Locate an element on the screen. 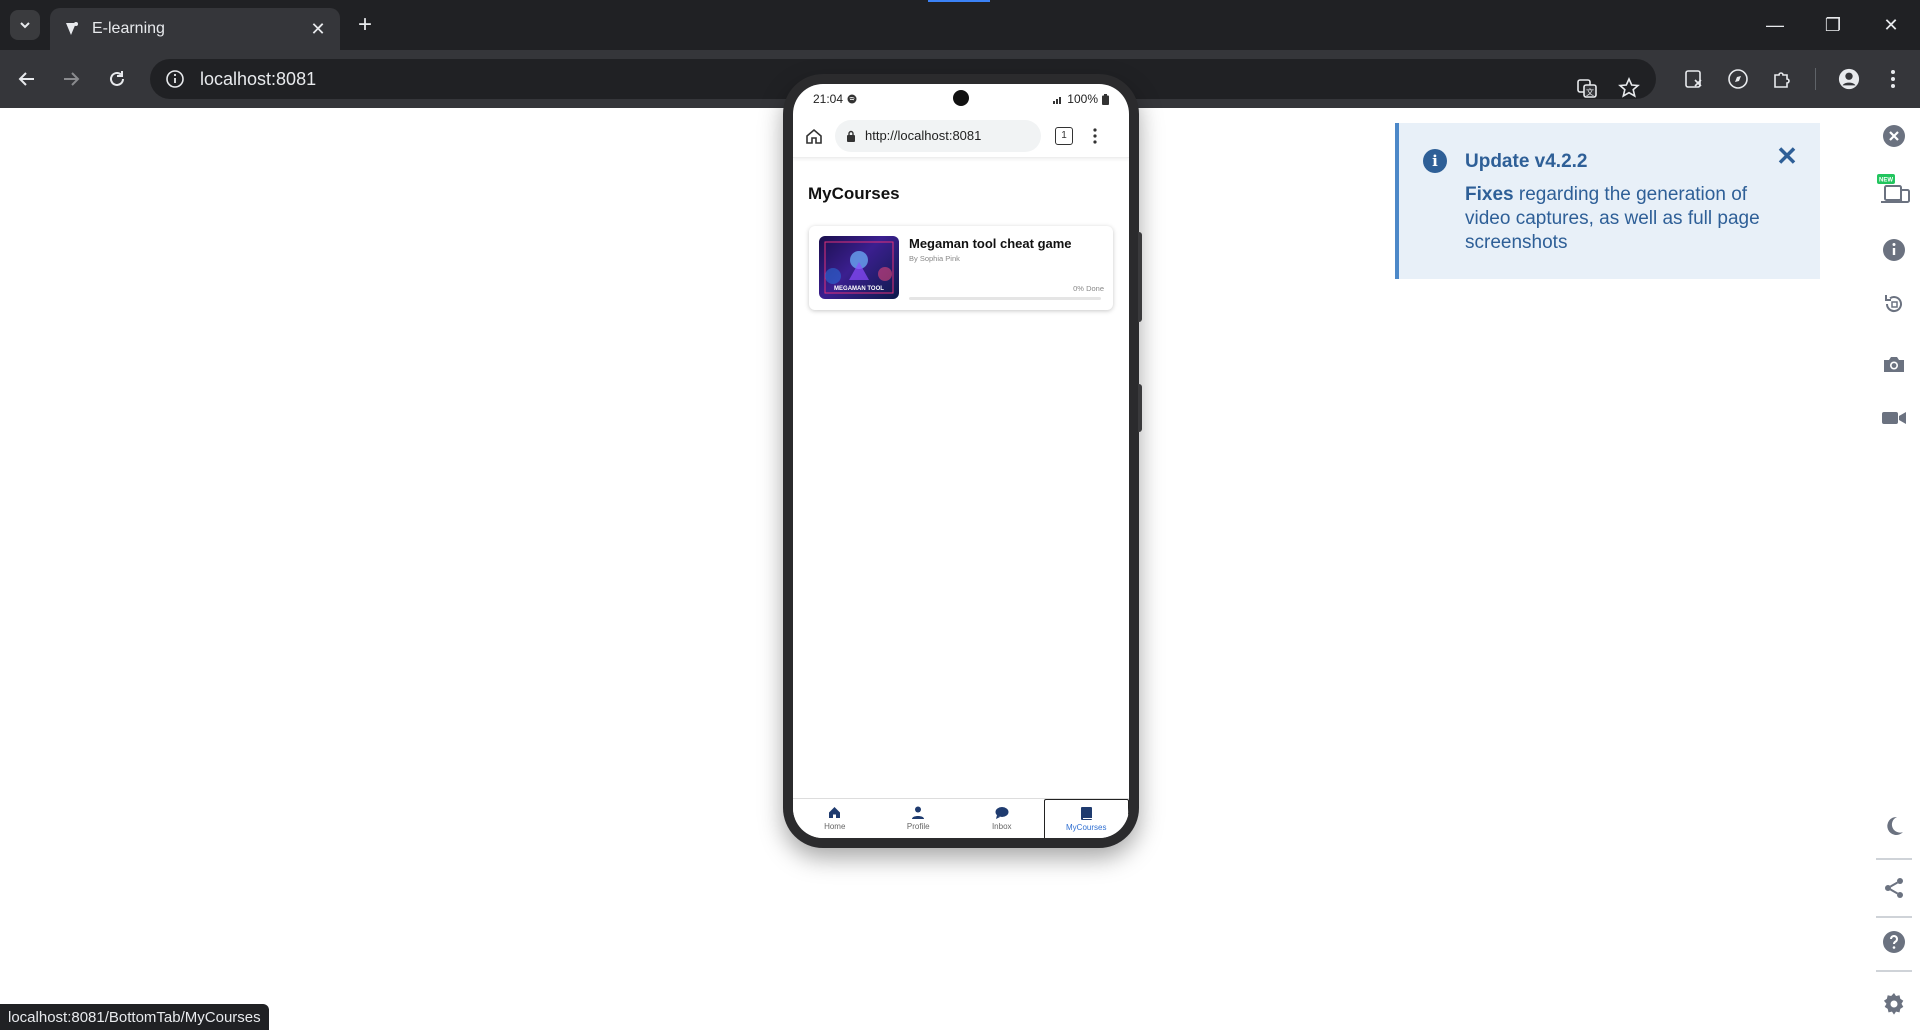 This screenshot has width=1920, height=1030. share-icon is located at coordinates (1894, 888).